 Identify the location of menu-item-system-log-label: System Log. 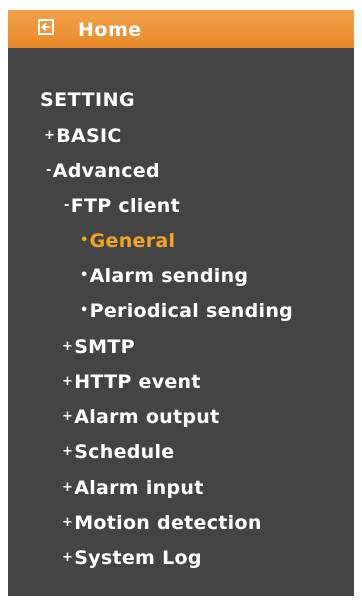
(138, 558).